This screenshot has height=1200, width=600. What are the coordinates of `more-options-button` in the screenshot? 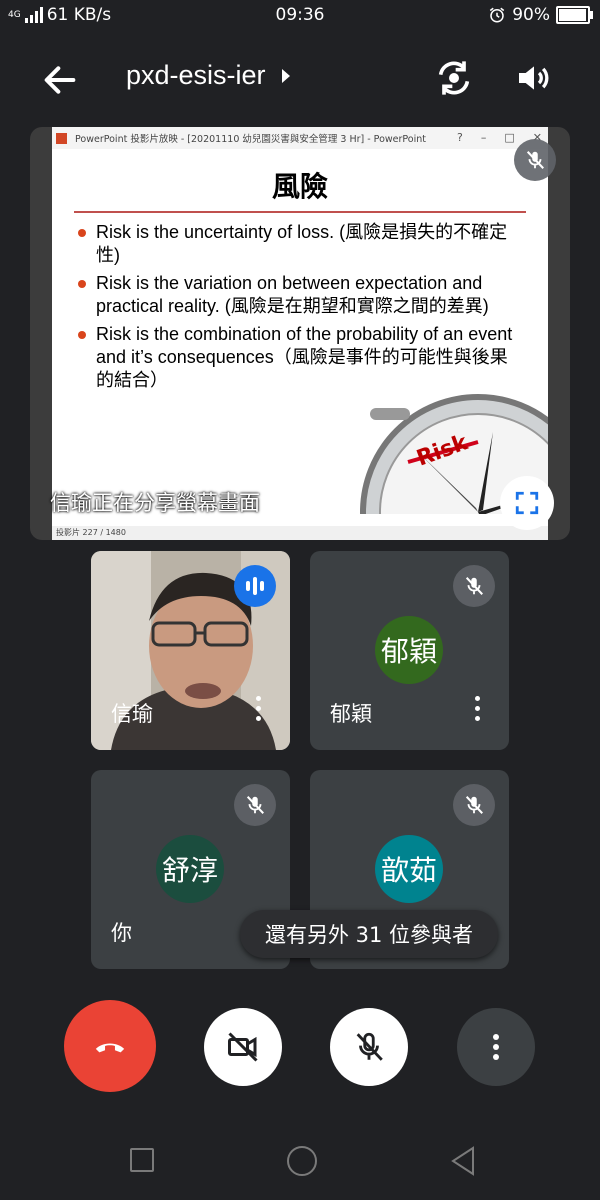 It's located at (496, 1047).